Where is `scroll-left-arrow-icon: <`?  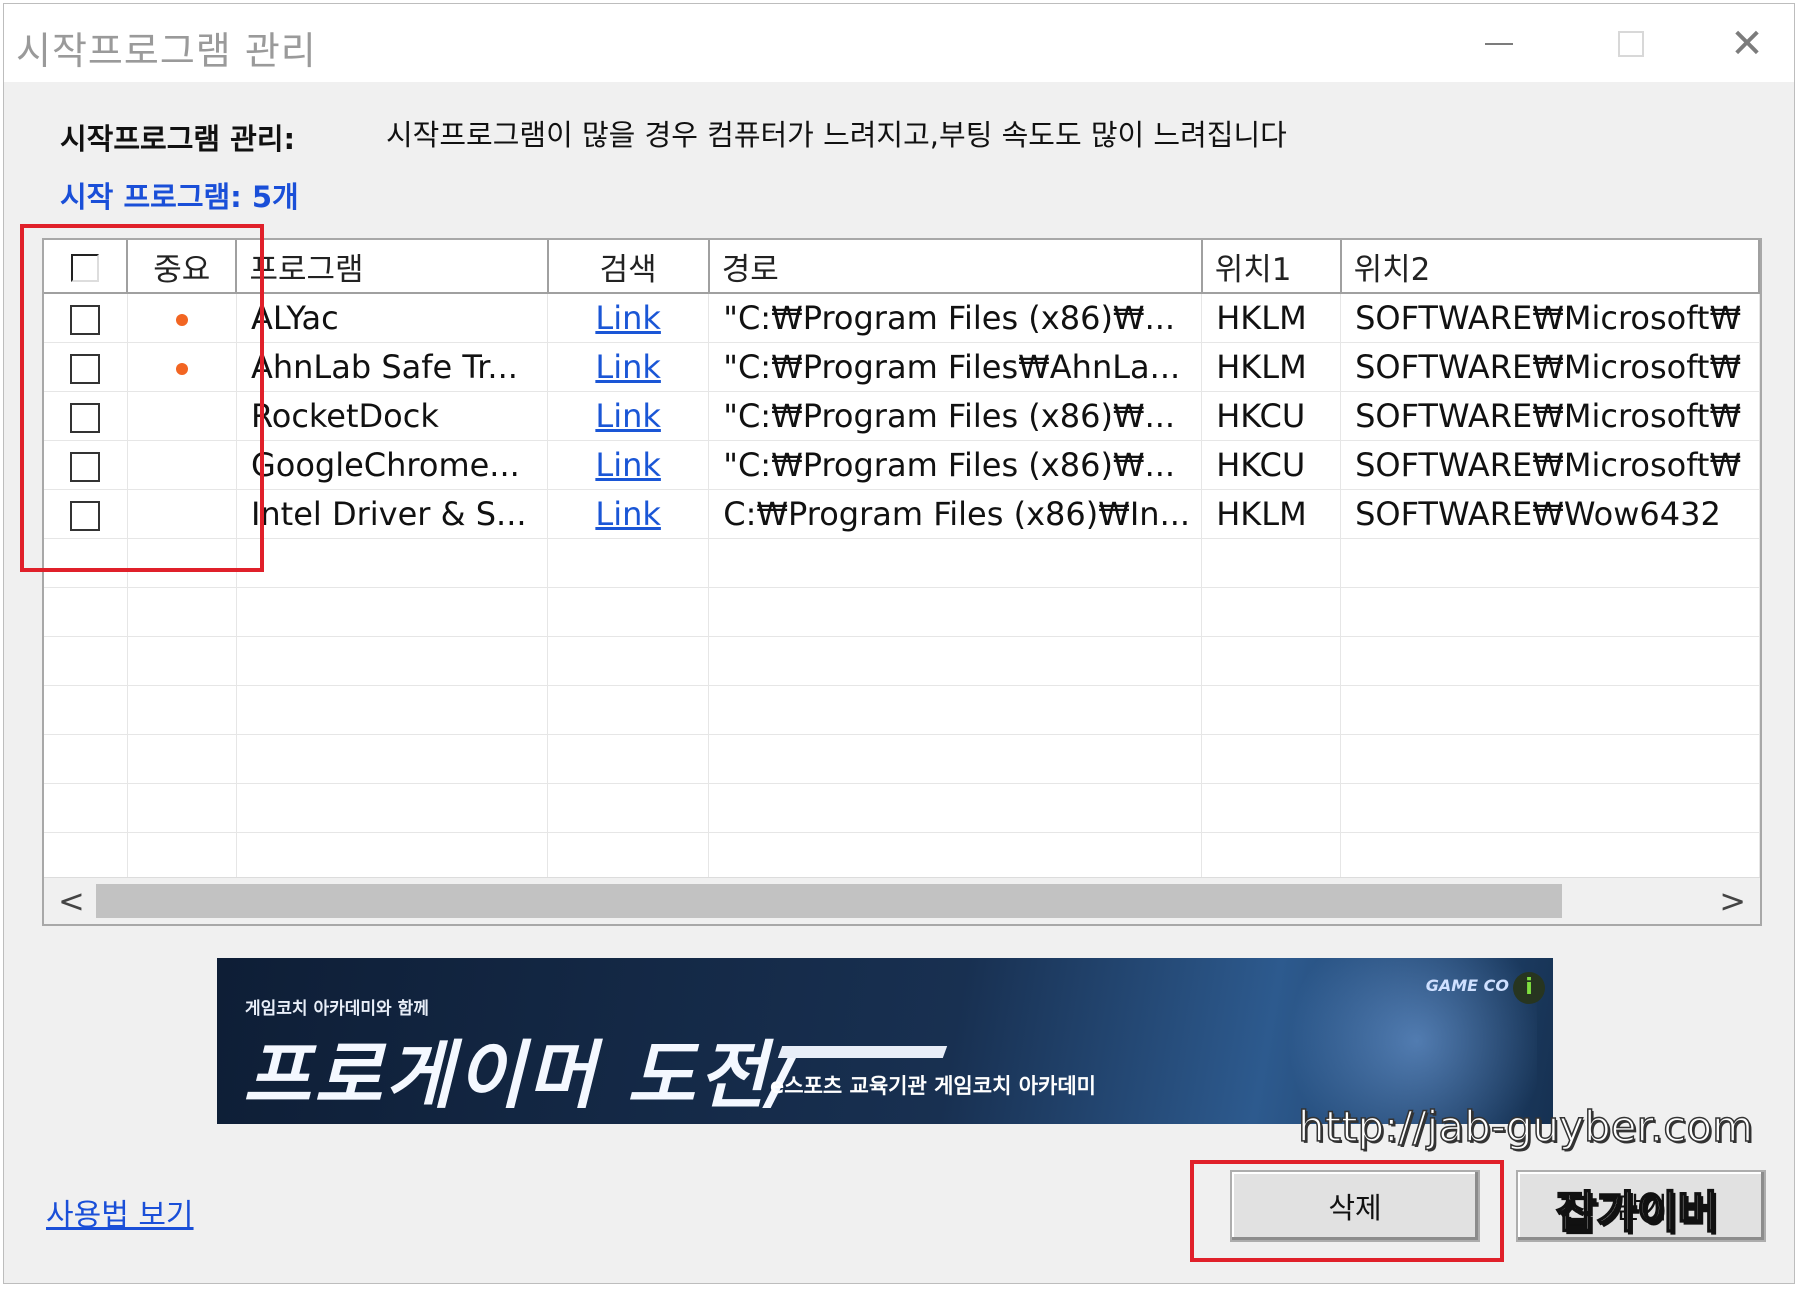 scroll-left-arrow-icon: < is located at coordinates (71, 901).